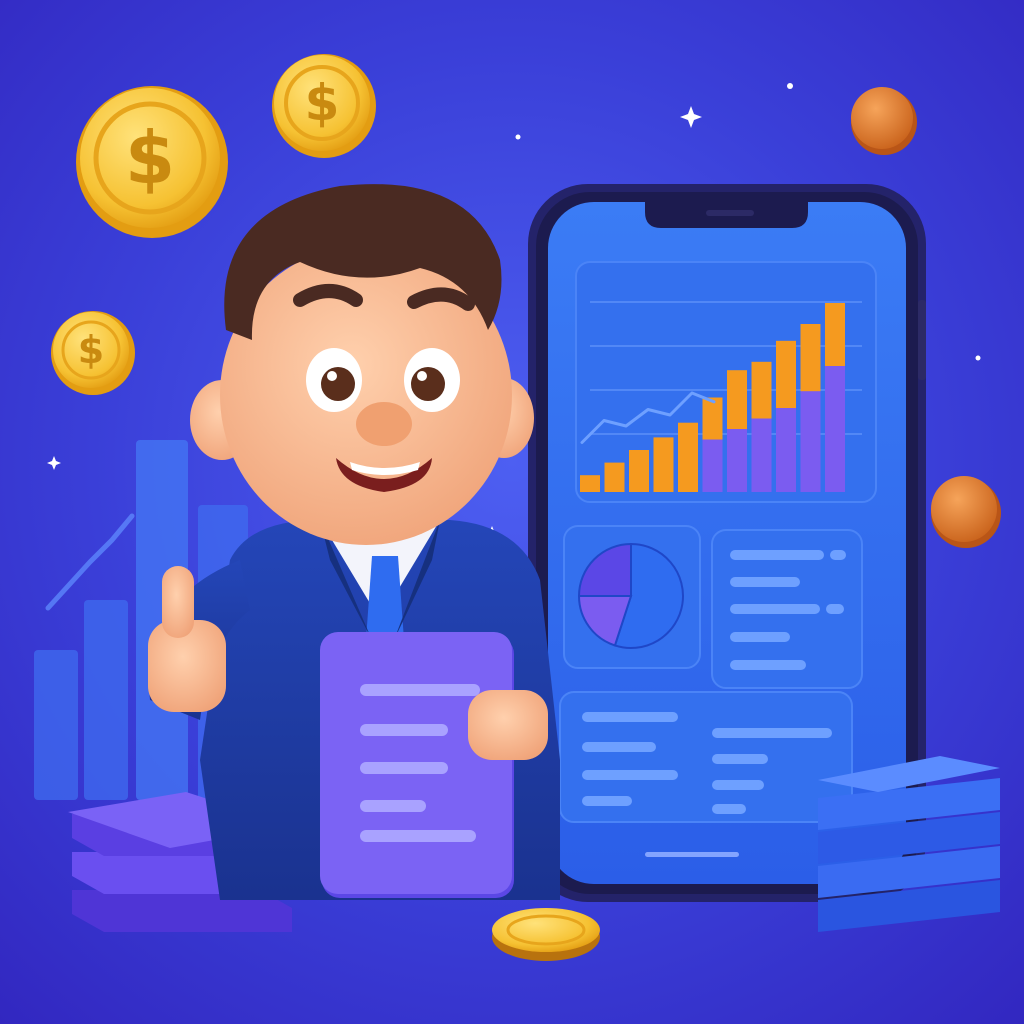  I want to click on phone-chart-card, so click(726, 382).